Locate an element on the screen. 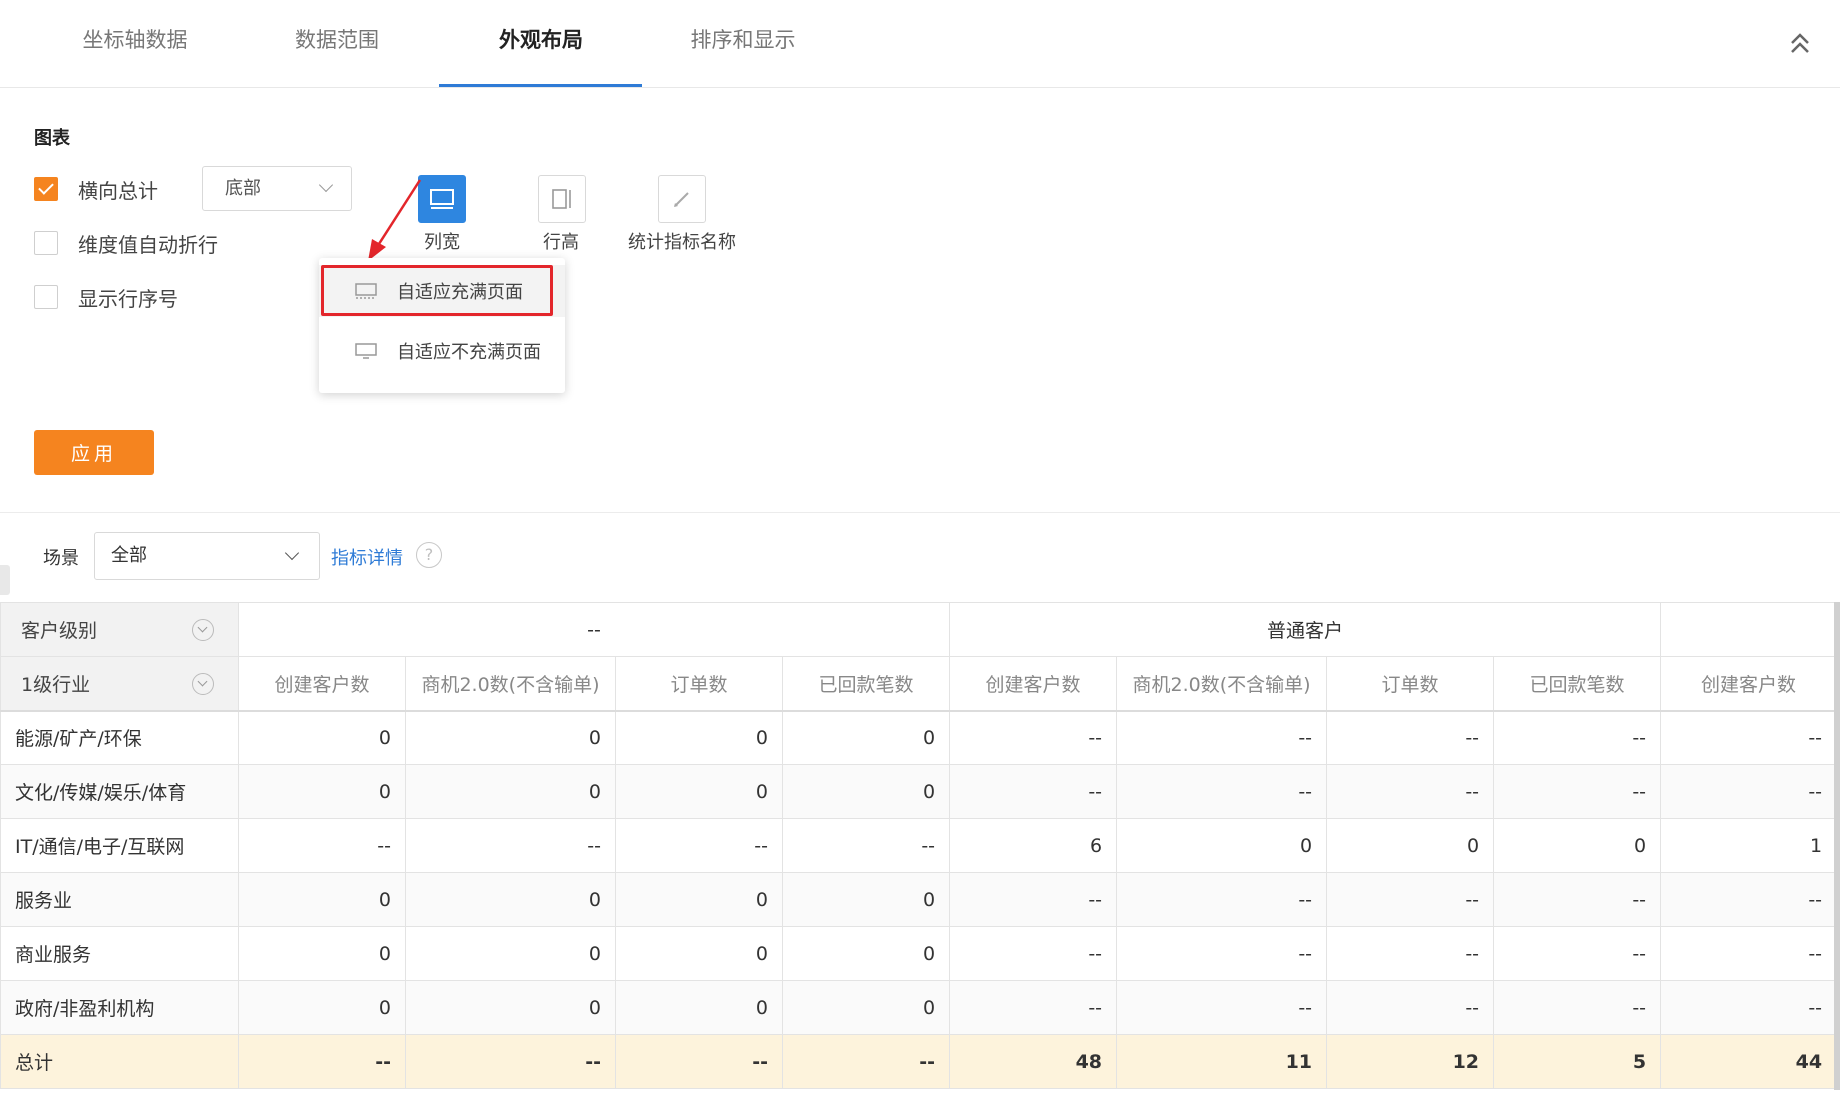 The image size is (1840, 1099). dim-header-customer-level-label: 客户级别 is located at coordinates (59, 631).